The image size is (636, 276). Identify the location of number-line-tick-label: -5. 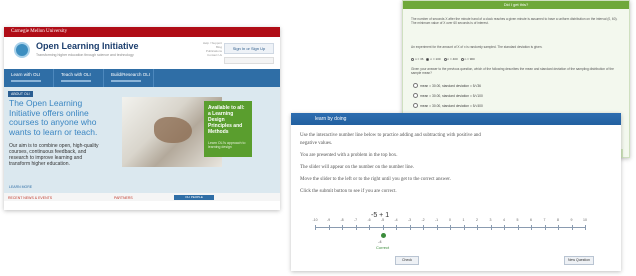
(382, 220).